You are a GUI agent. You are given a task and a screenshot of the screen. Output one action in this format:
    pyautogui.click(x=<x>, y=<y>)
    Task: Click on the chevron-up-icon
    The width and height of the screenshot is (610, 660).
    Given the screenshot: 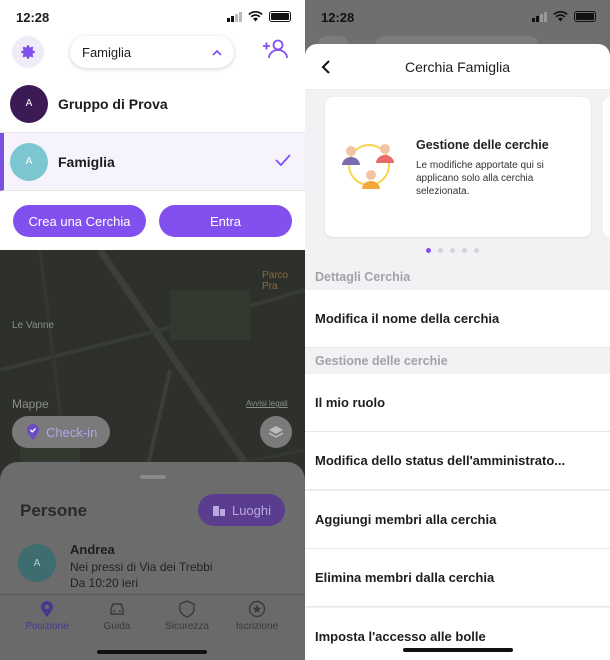 What is the action you would take?
    pyautogui.click(x=217, y=52)
    